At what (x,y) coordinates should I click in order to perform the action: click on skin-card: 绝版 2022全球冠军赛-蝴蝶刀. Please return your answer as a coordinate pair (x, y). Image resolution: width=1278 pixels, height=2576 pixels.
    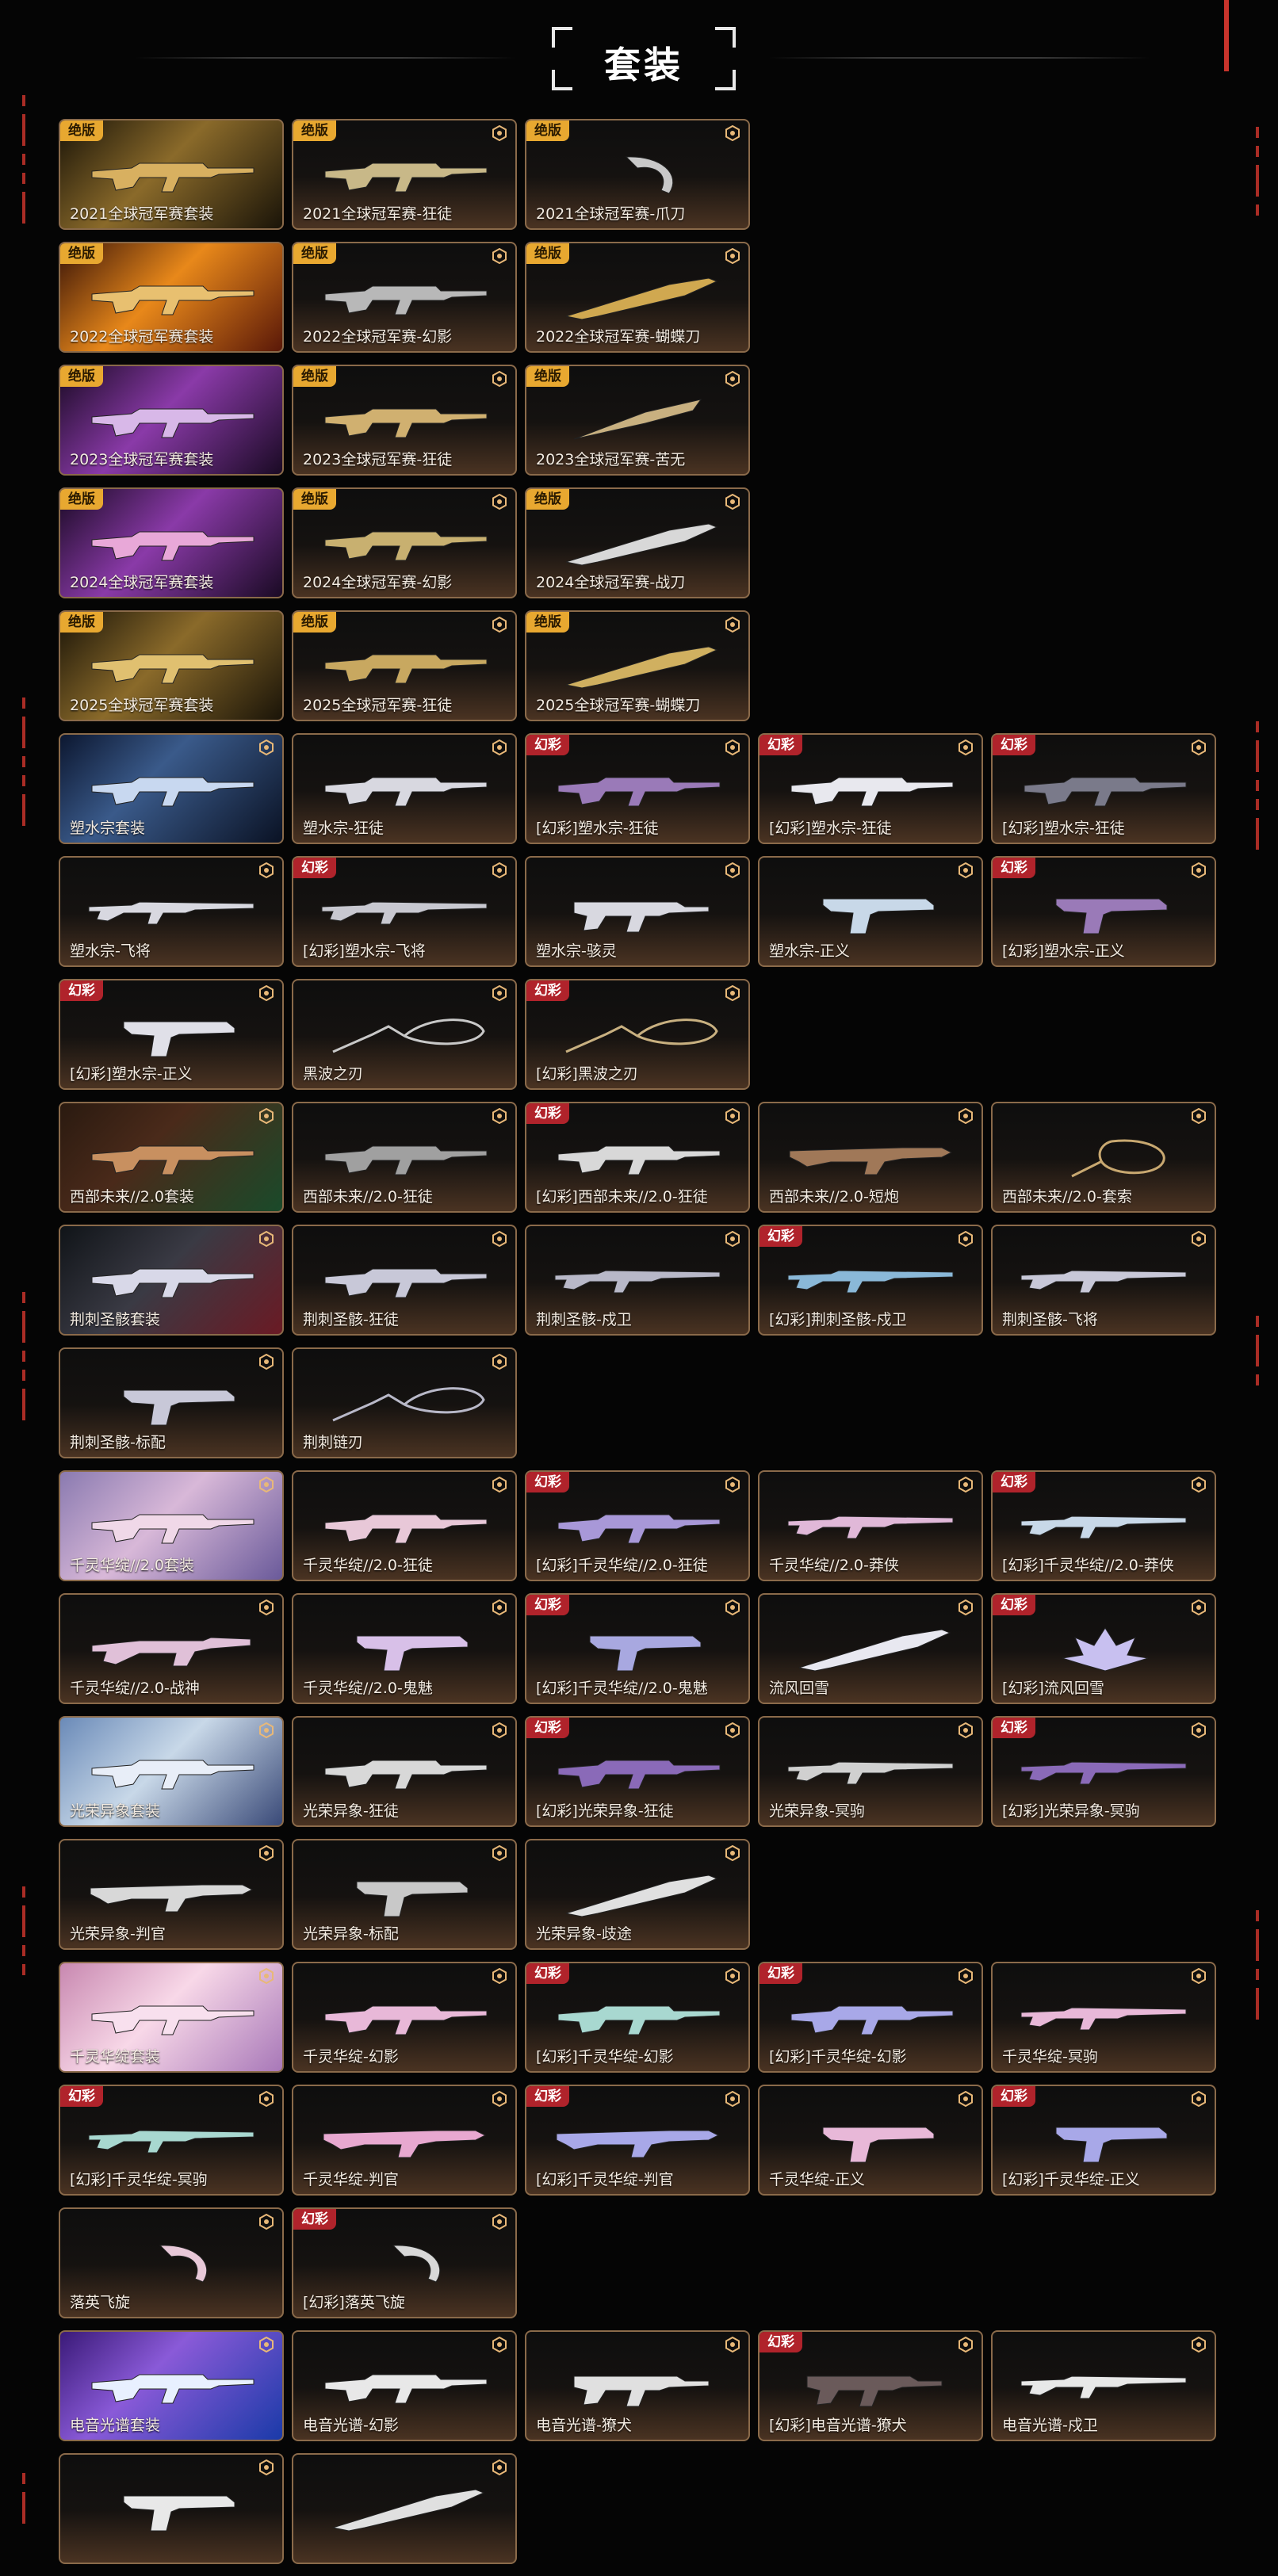
    Looking at the image, I should click on (637, 297).